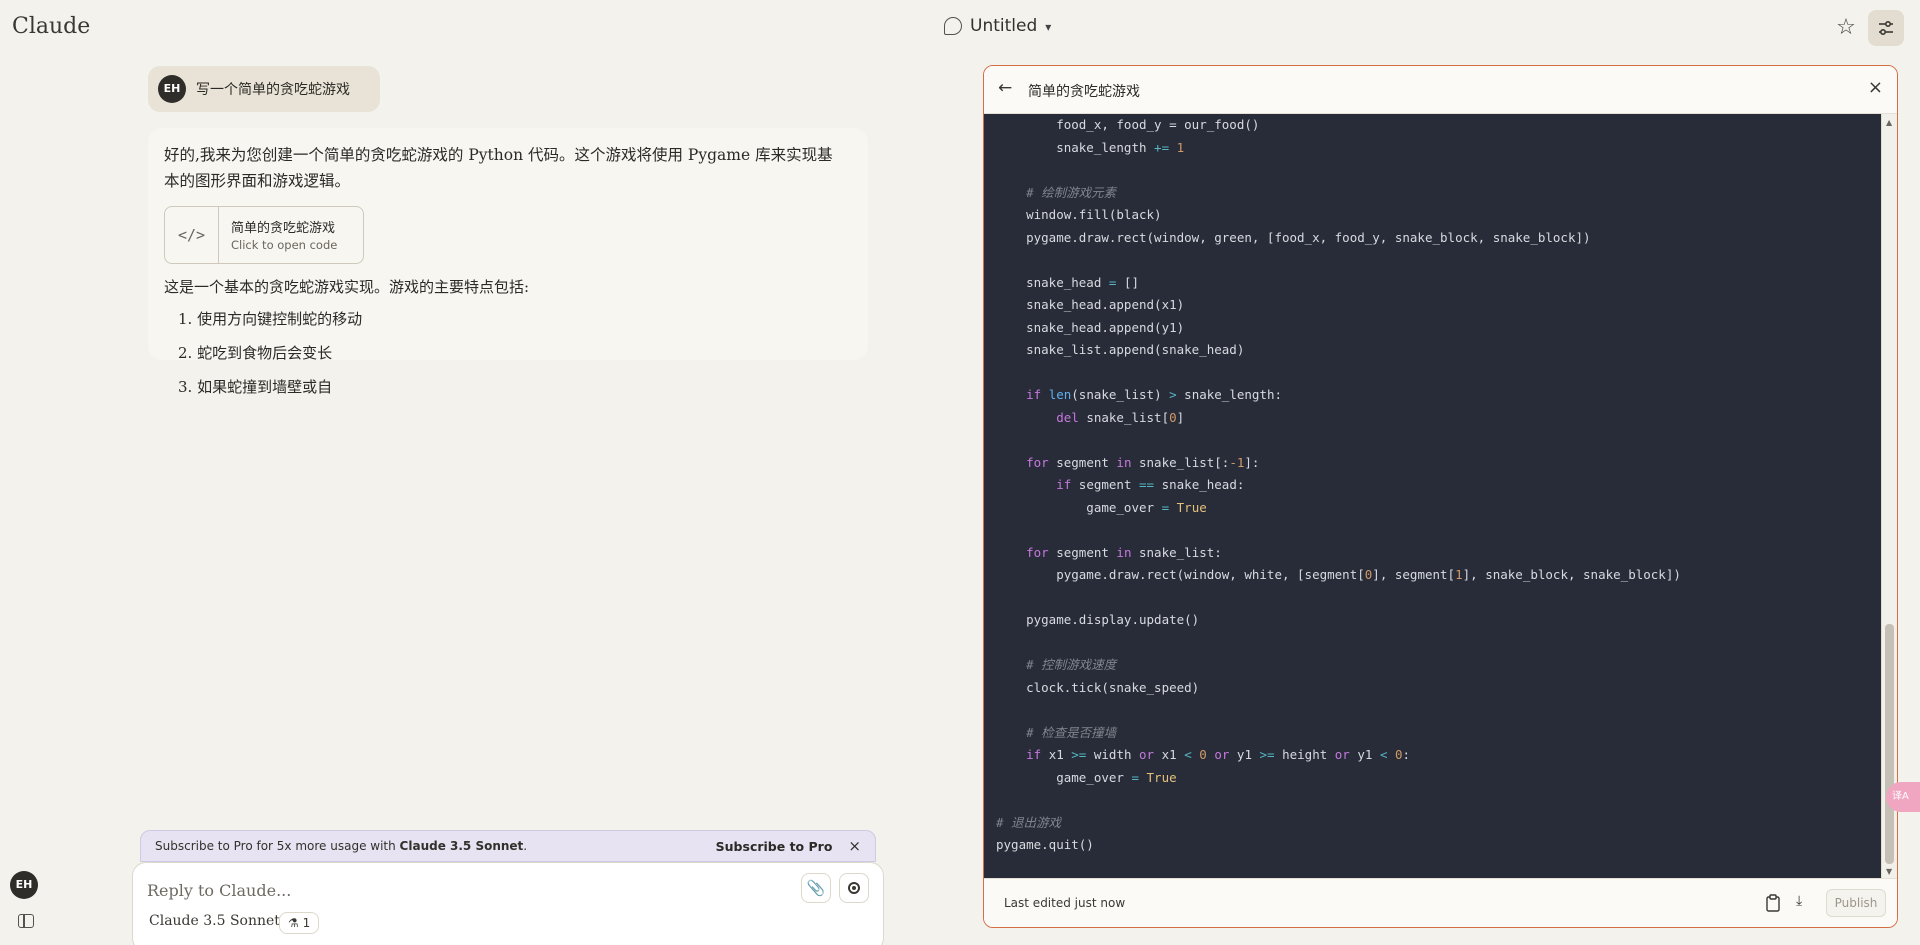 Image resolution: width=1920 pixels, height=945 pixels. Describe the element at coordinates (1237, 462) in the screenshot. I see `code-token: -1` at that location.